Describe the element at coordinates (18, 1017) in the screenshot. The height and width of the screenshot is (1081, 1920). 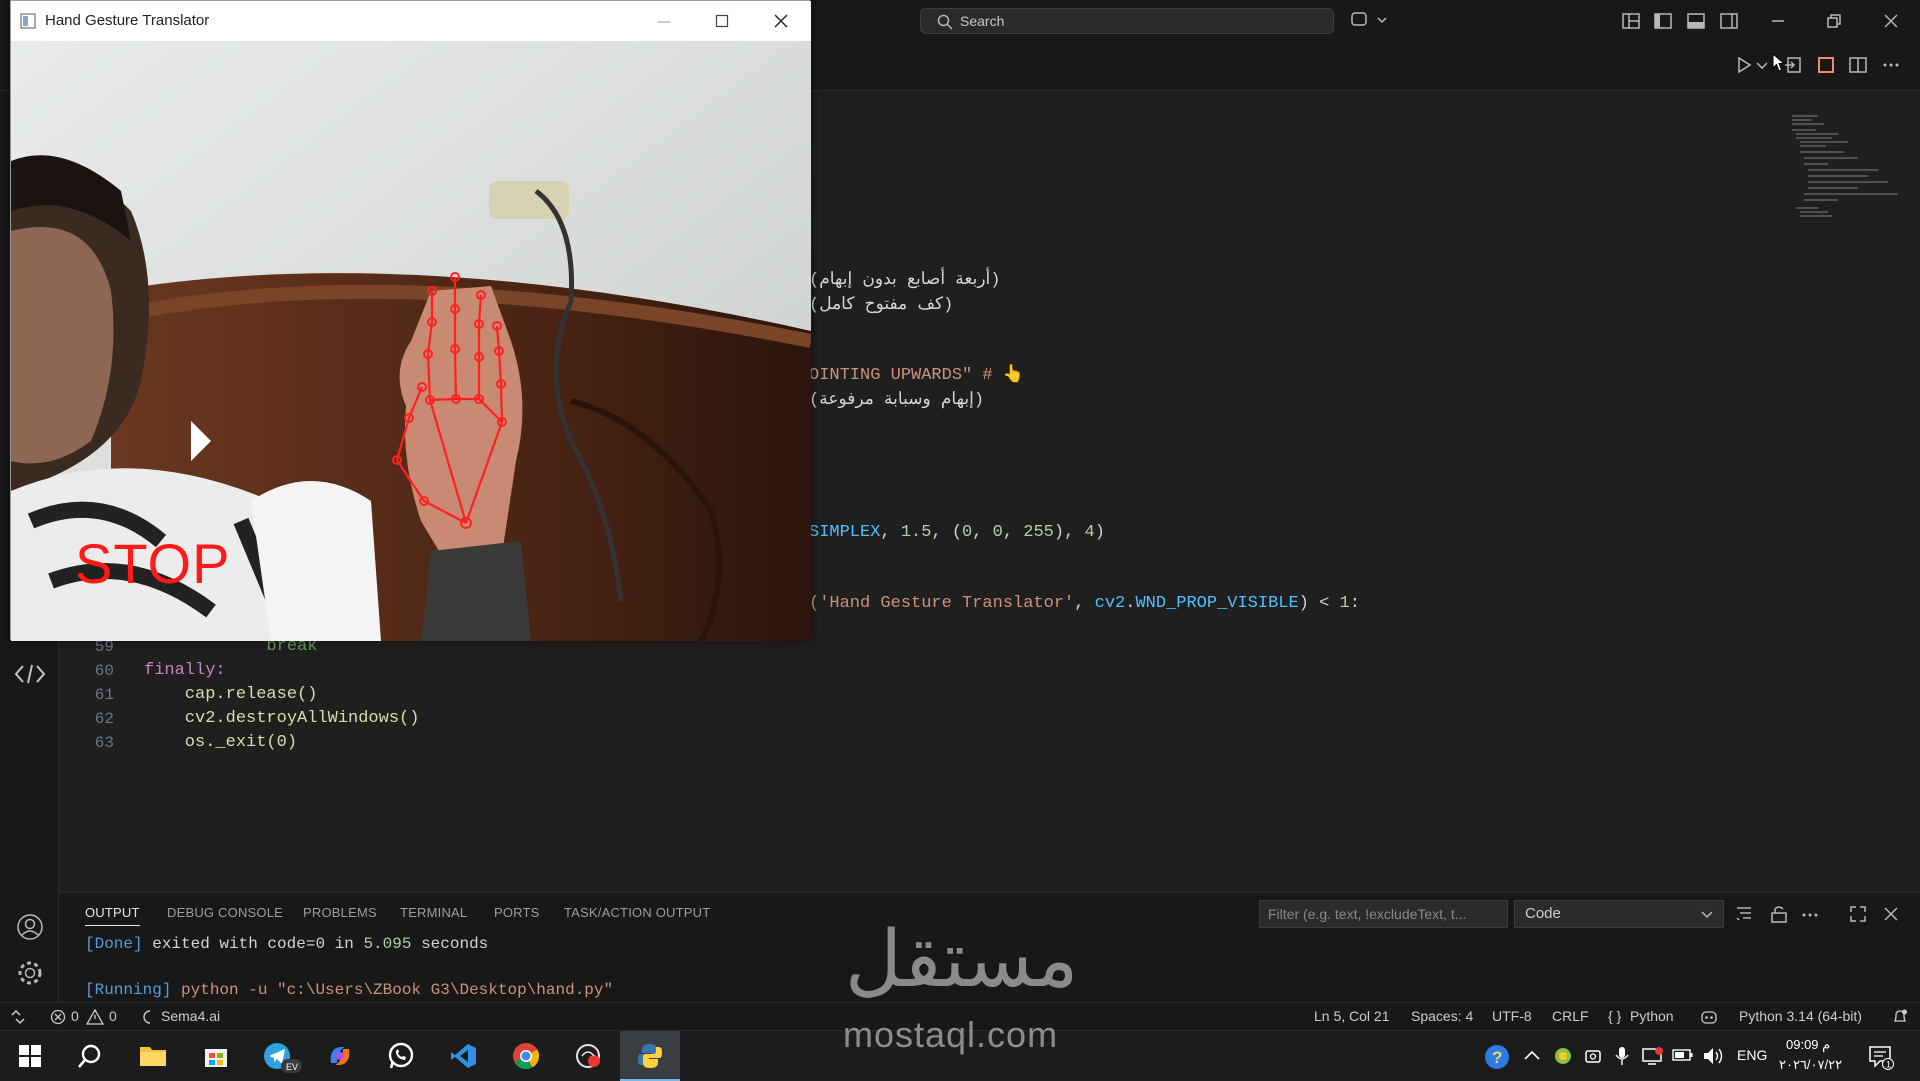
I see `remote-indicator-icon` at that location.